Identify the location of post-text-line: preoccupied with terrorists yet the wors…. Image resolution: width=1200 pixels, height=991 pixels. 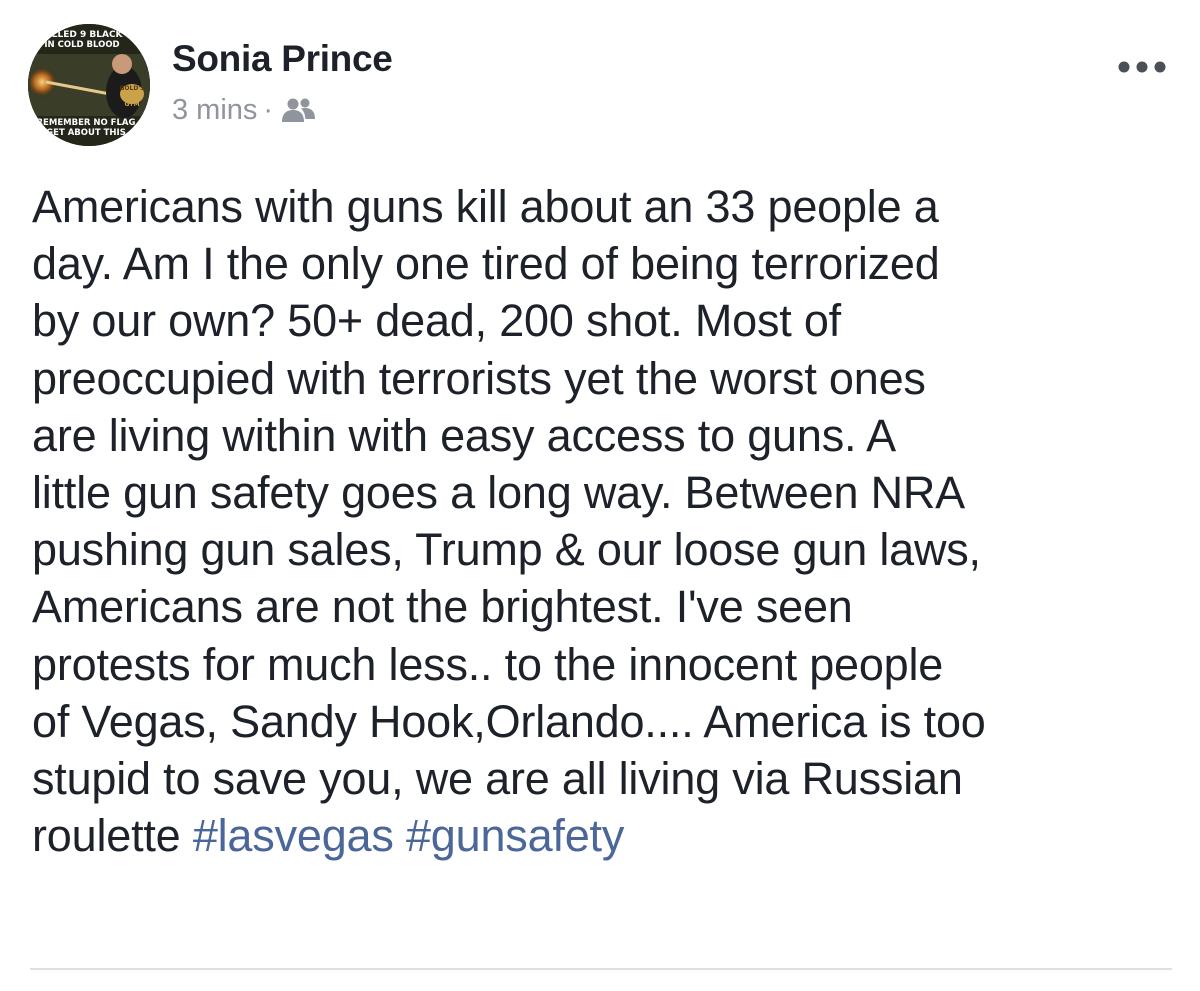
(479, 378).